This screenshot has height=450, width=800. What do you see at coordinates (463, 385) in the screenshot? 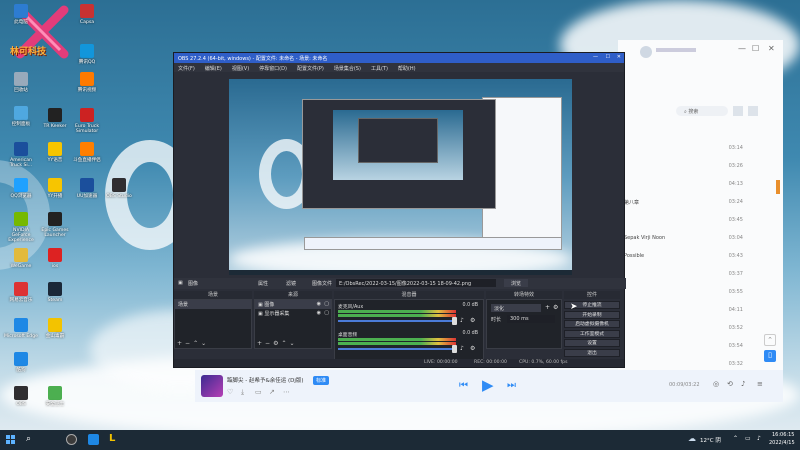
I see `previous-icon: ⏮` at bounding box center [463, 385].